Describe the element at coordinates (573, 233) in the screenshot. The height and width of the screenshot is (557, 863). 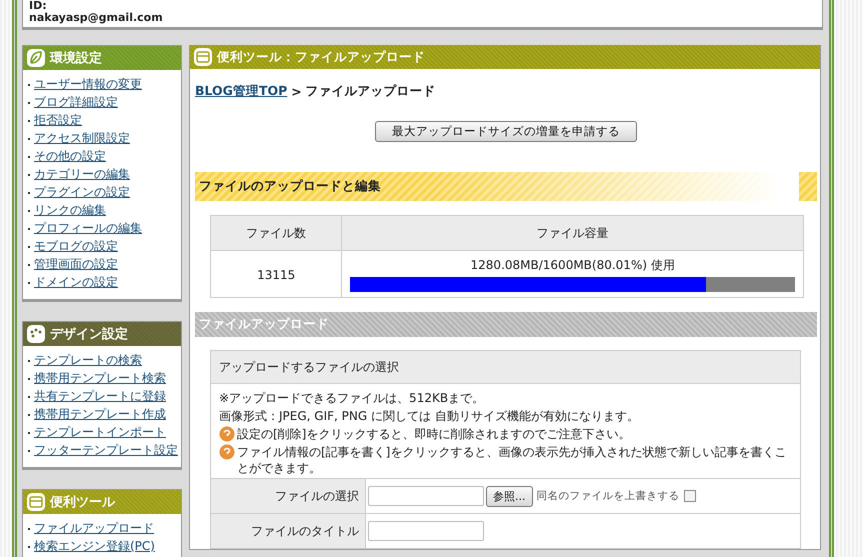
I see `column-header: ファイル容量` at that location.